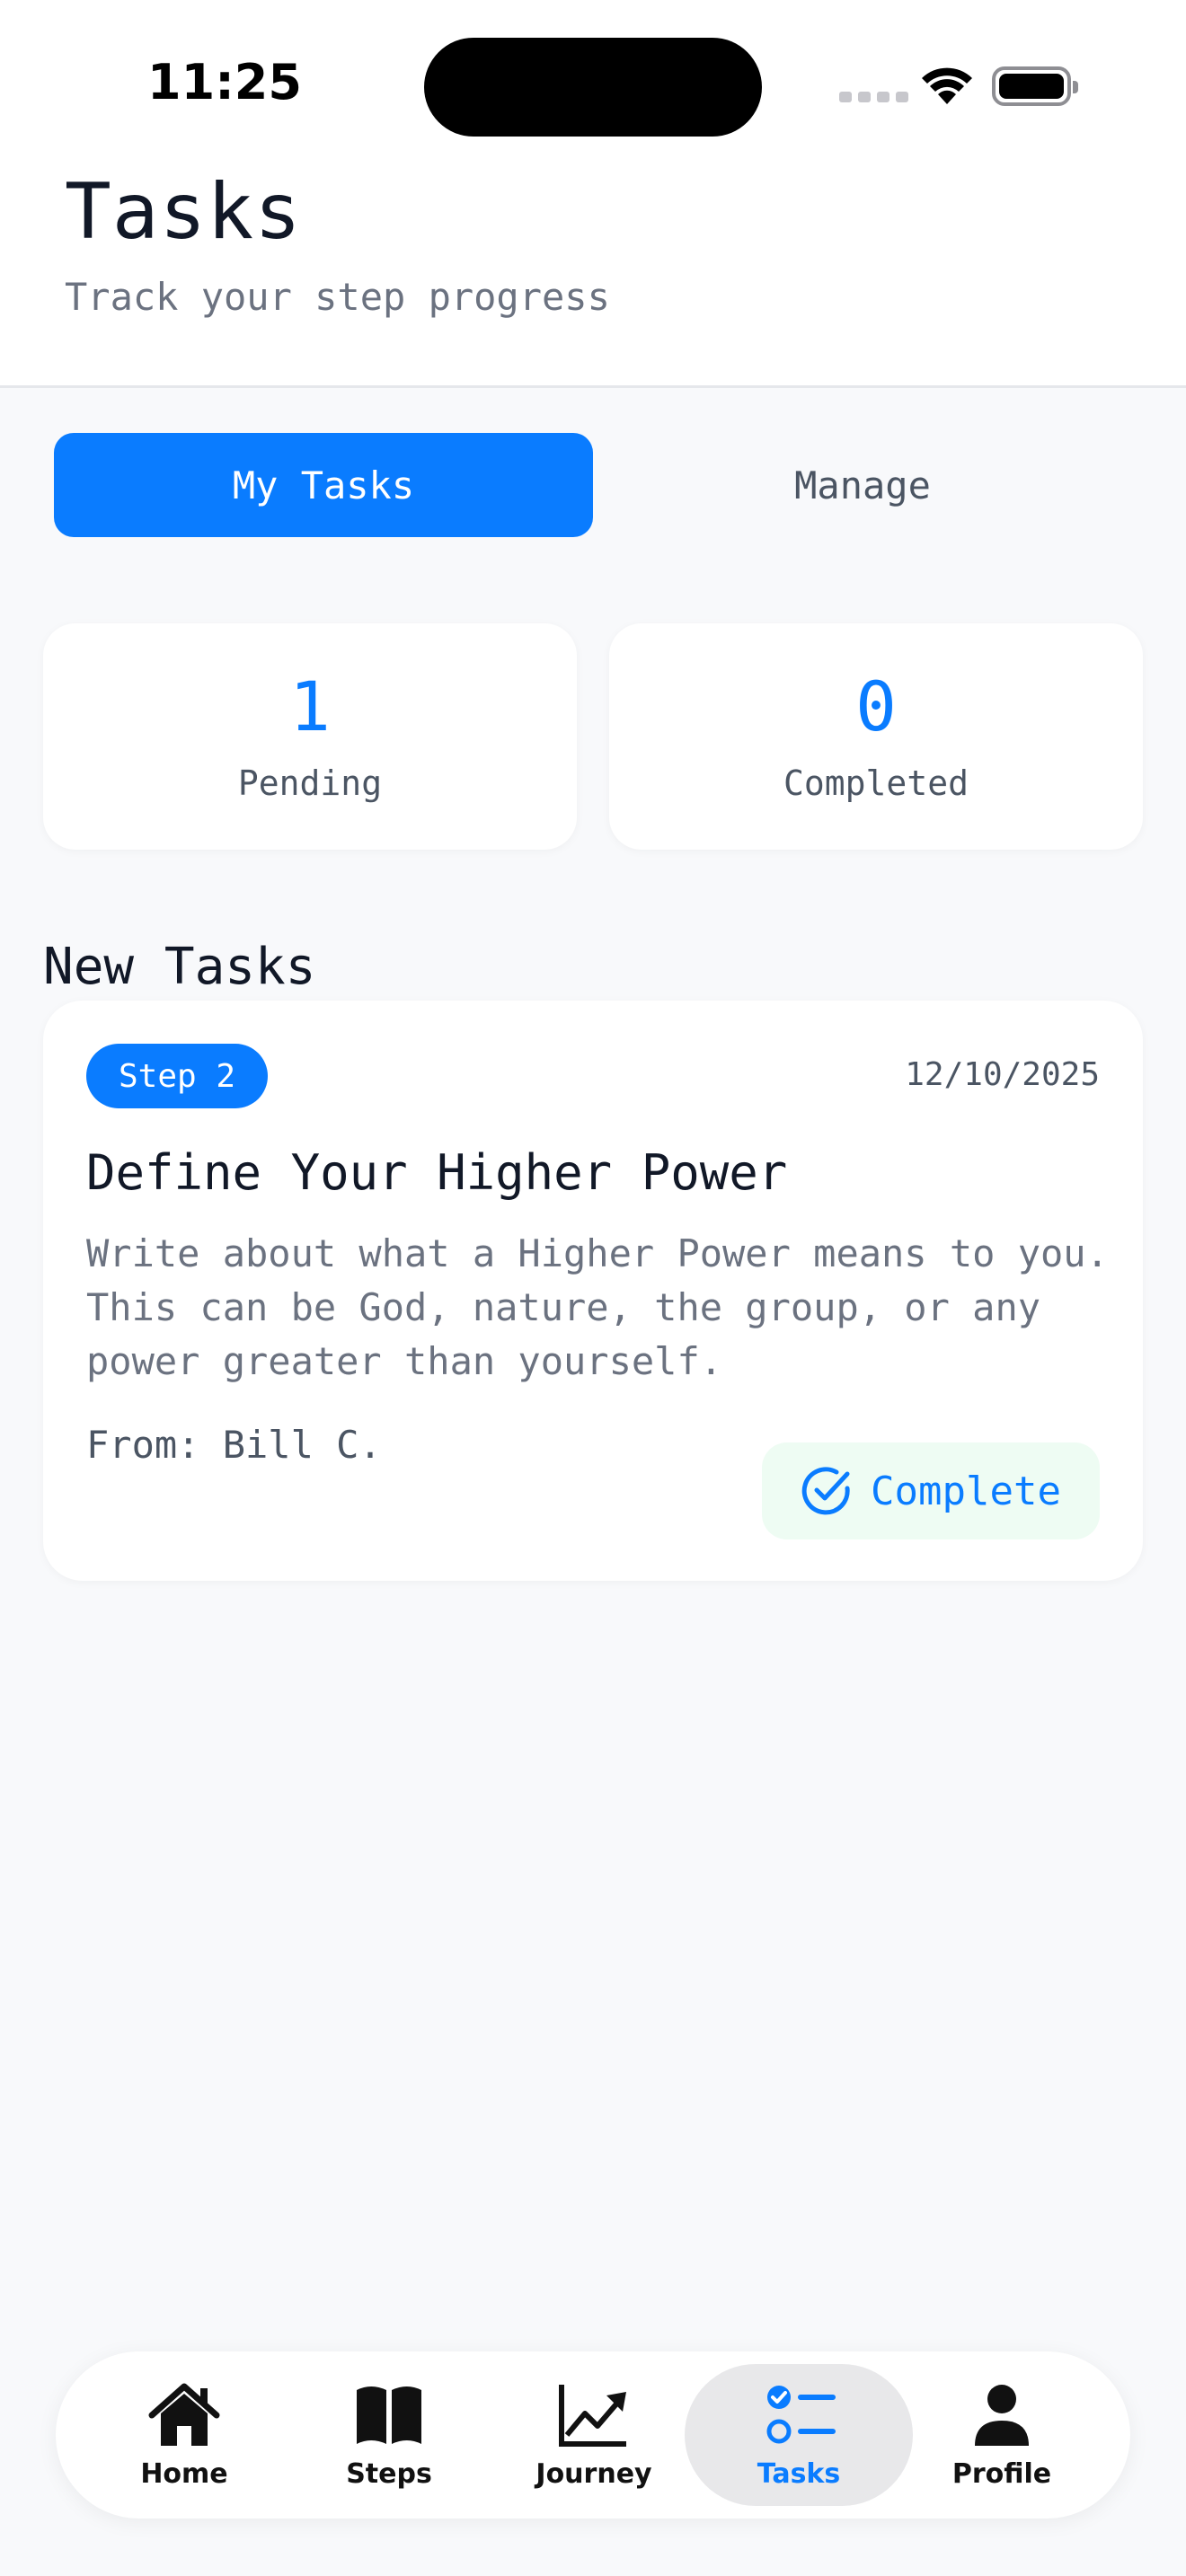 This screenshot has width=1186, height=2576. What do you see at coordinates (179, 967) in the screenshot?
I see `section-title: New Tasks` at bounding box center [179, 967].